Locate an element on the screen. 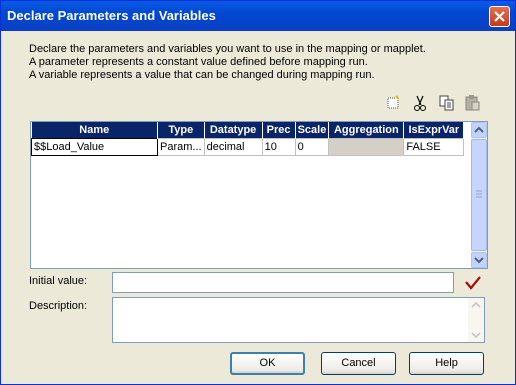  close-button is located at coordinates (499, 16).